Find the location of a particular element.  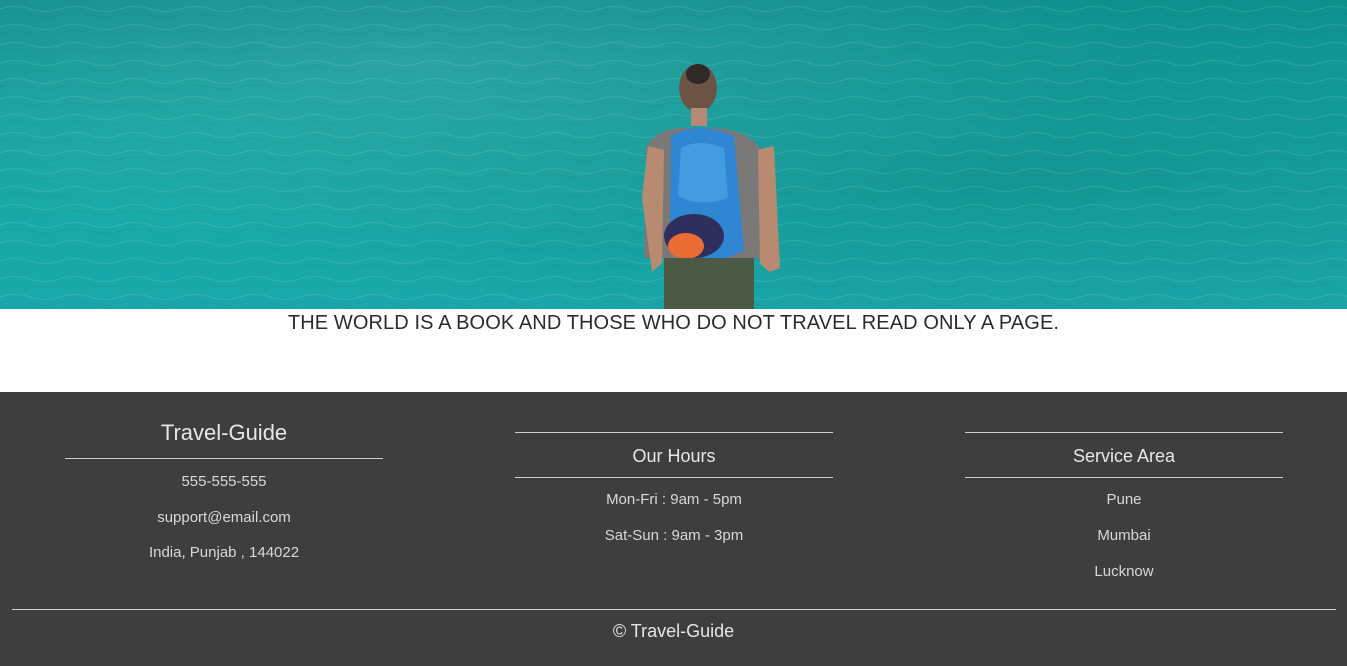

footer-brand-title: Travel-Guide is located at coordinates (224, 432).